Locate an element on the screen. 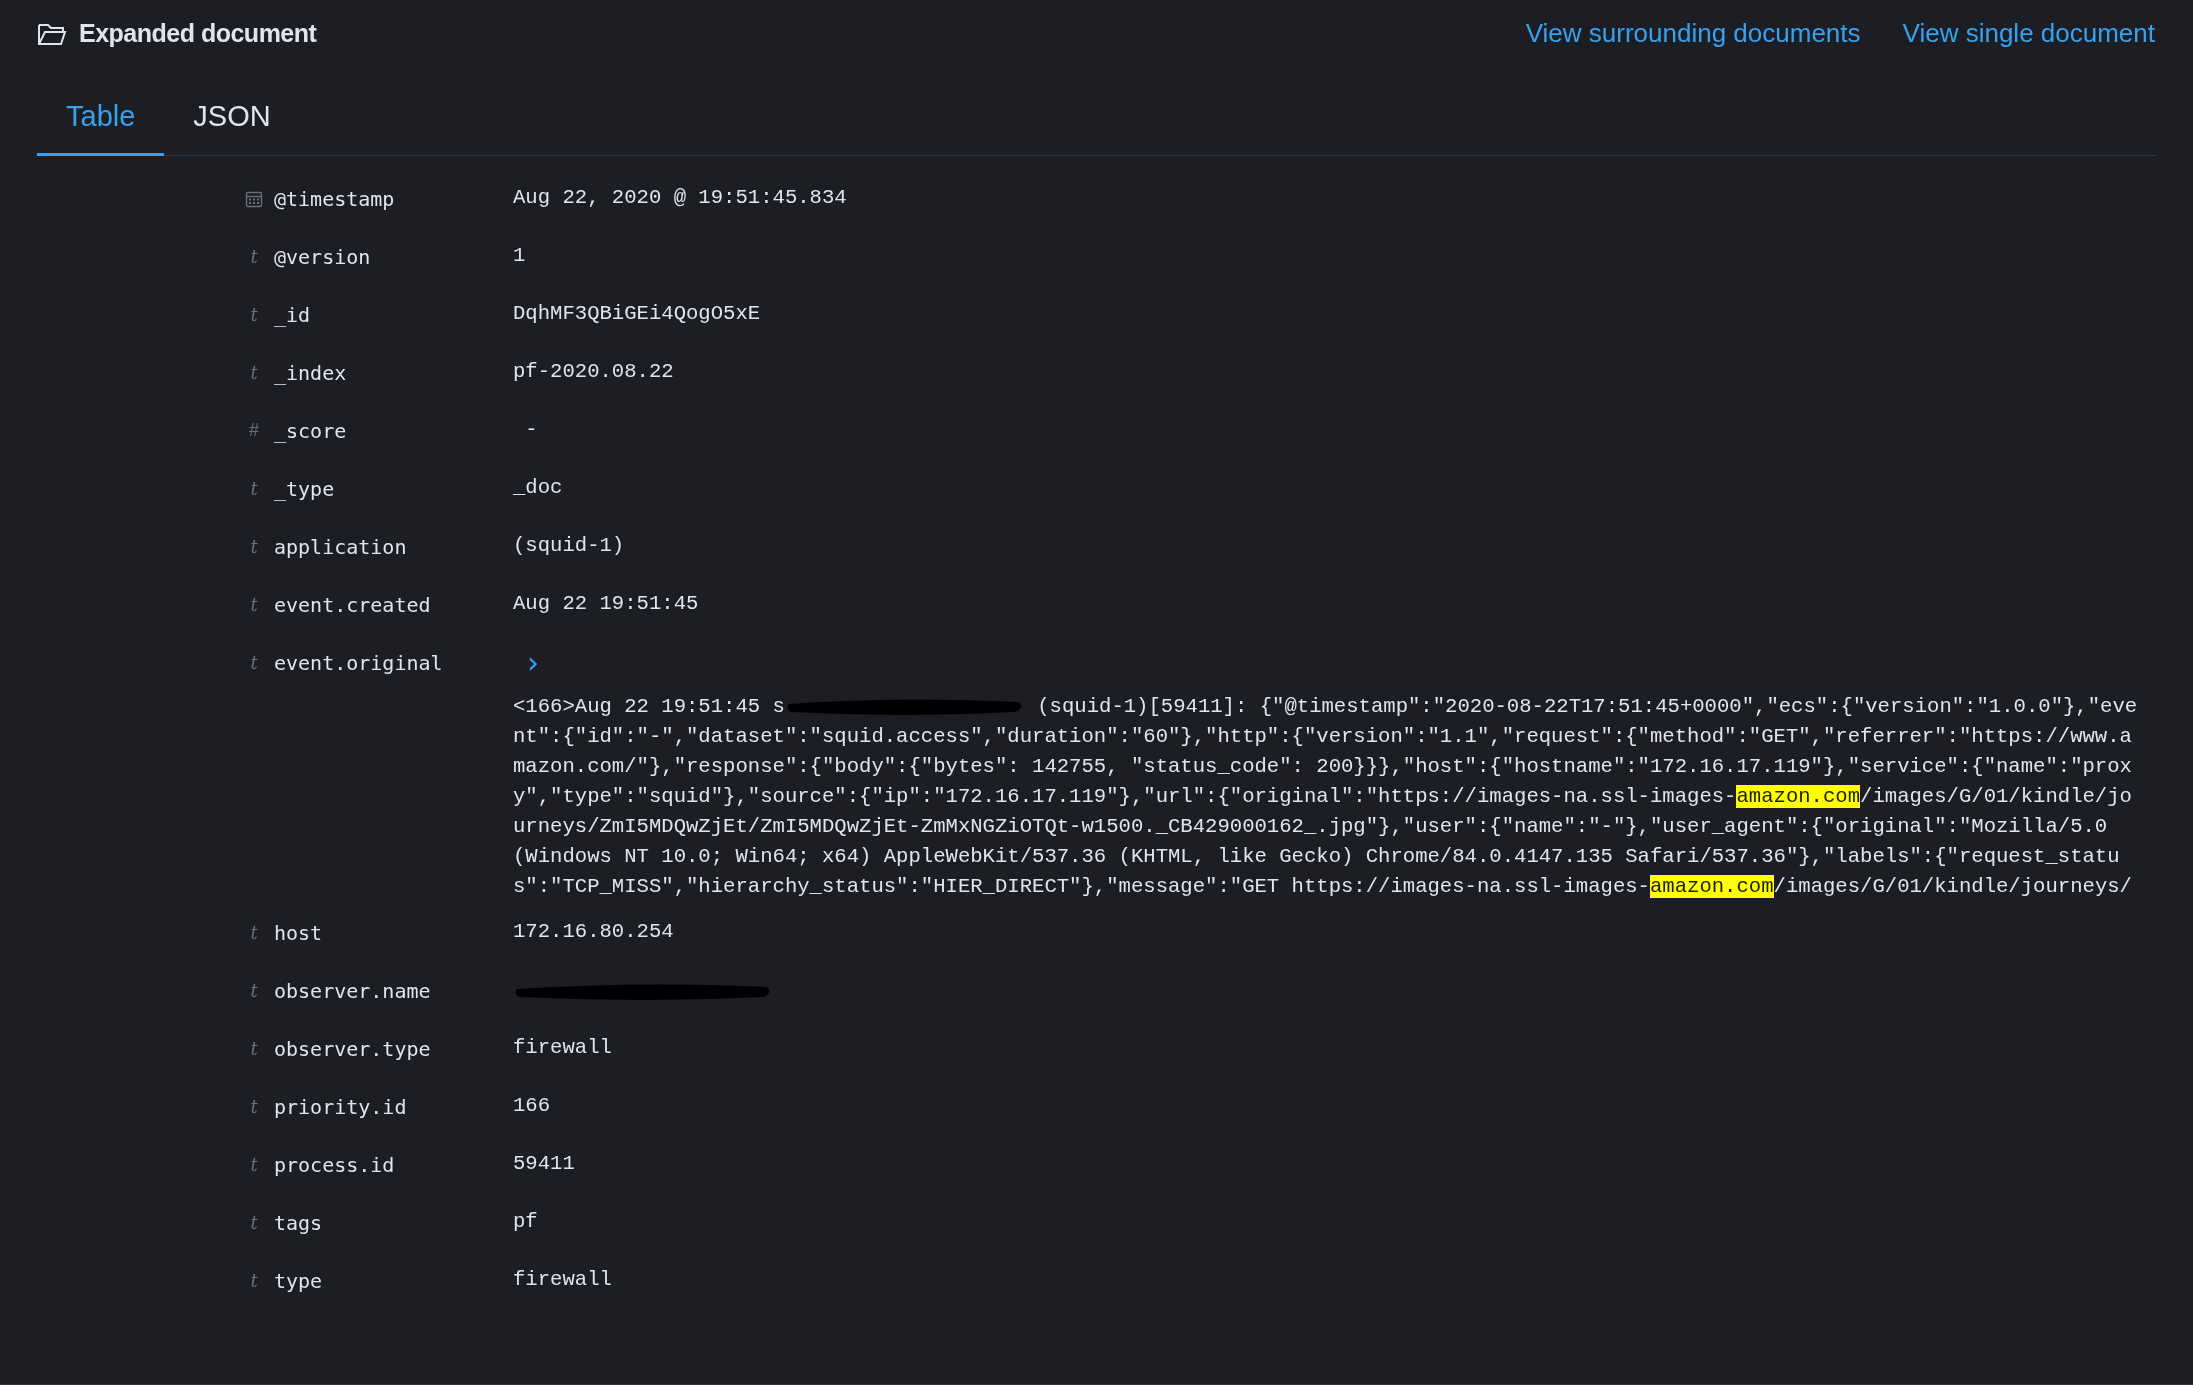 This screenshot has height=1385, width=2193. flyout-title: Expanded document is located at coordinates (198, 33).